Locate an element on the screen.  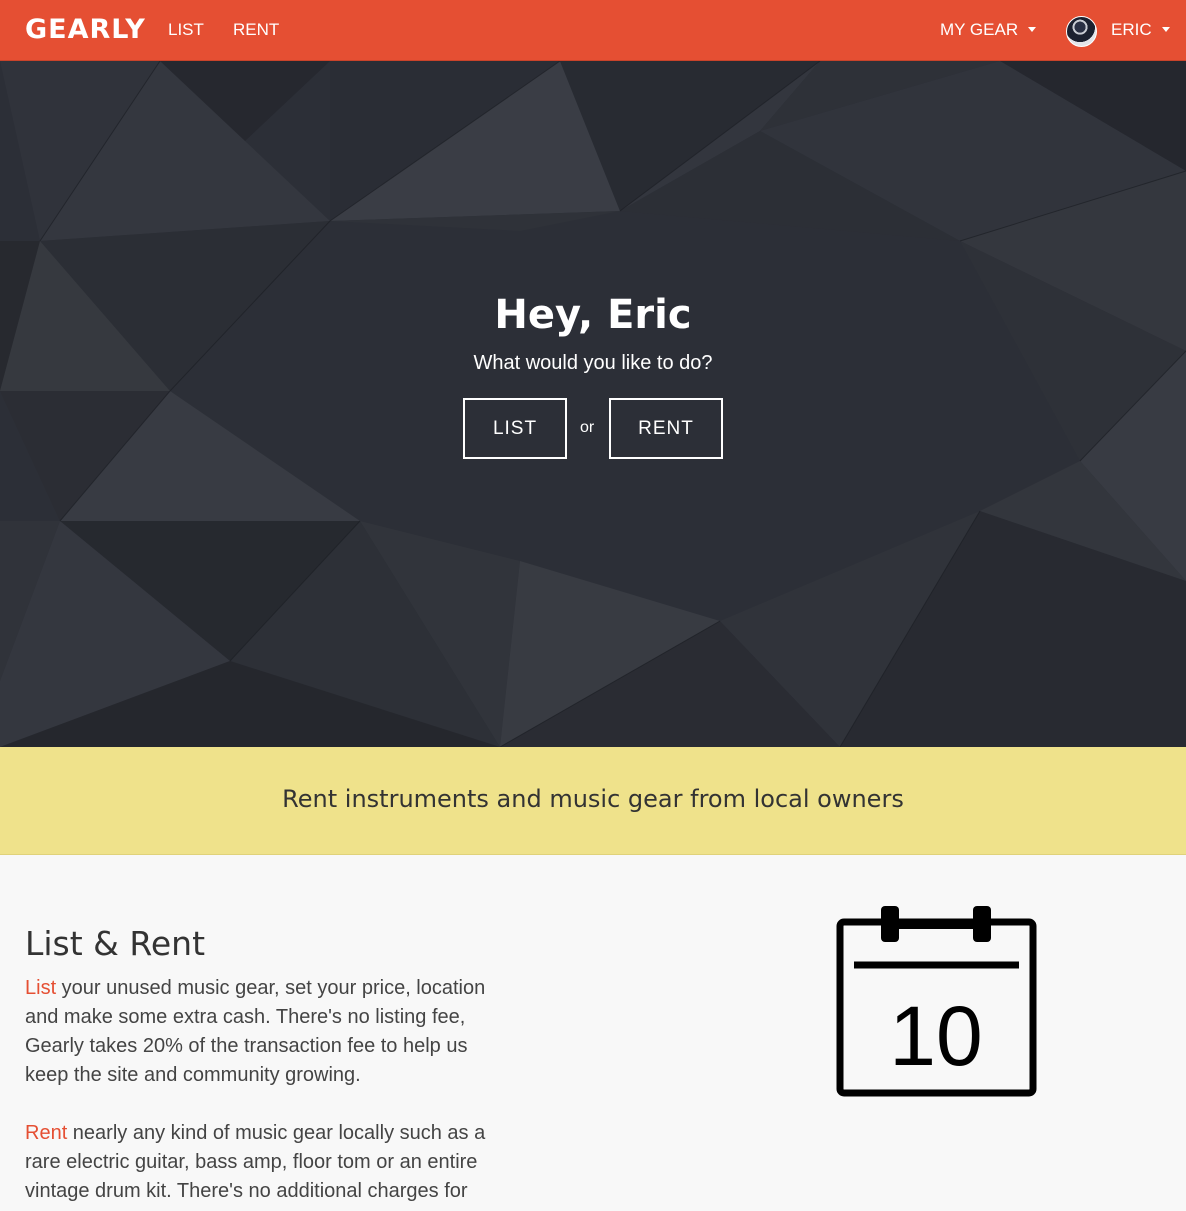
hero-title: Hey, Eric is located at coordinates (593, 315).